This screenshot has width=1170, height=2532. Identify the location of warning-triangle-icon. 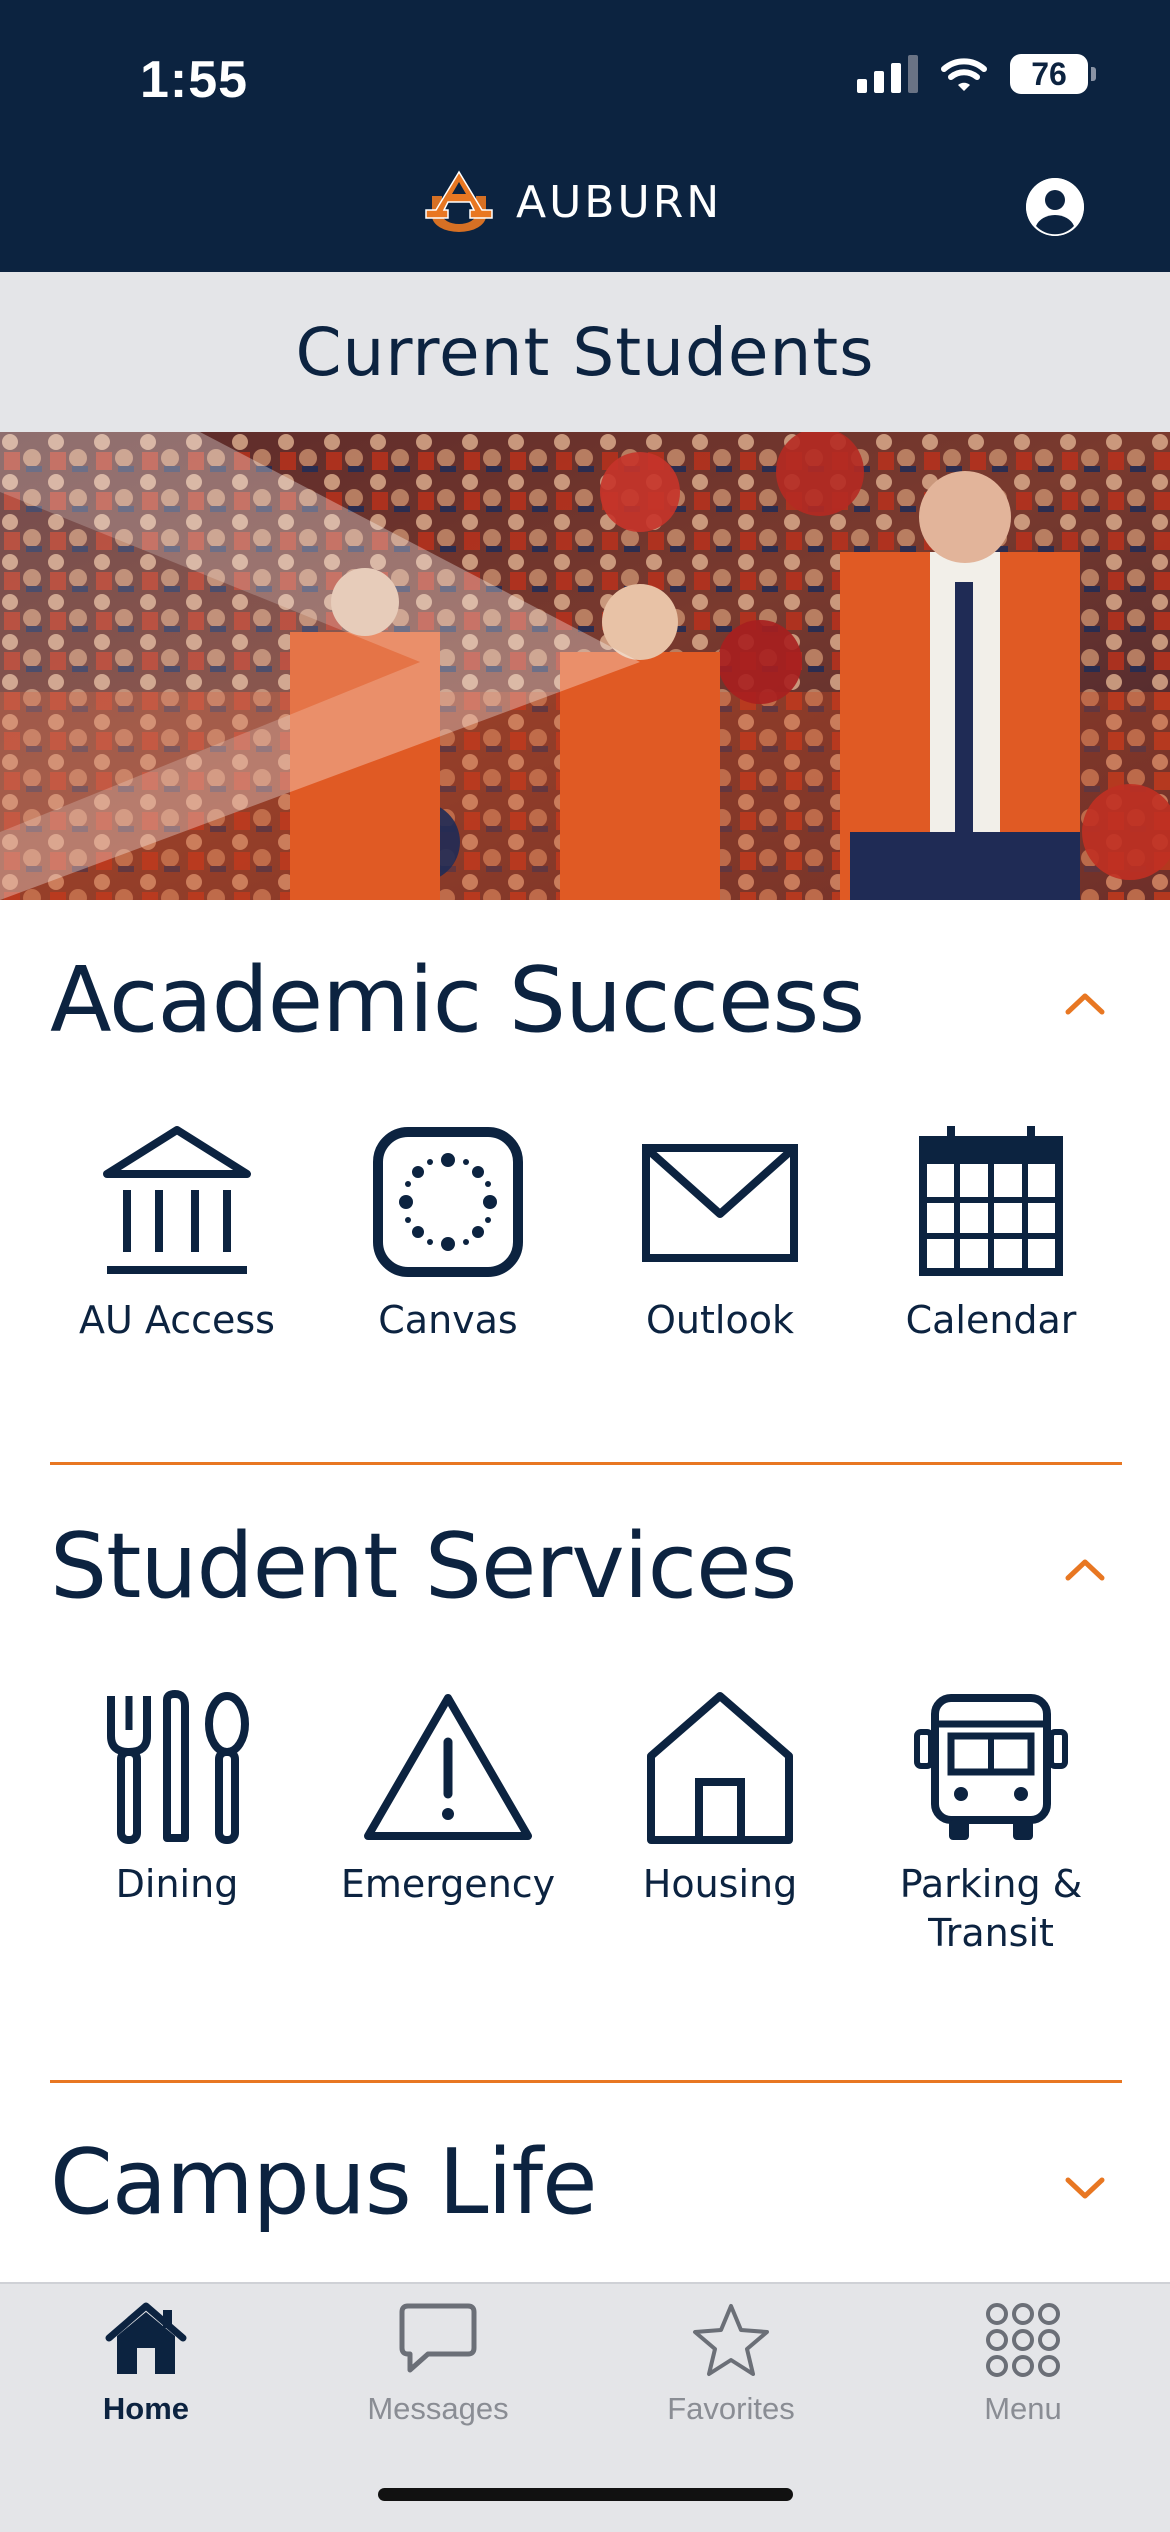
(448, 1767).